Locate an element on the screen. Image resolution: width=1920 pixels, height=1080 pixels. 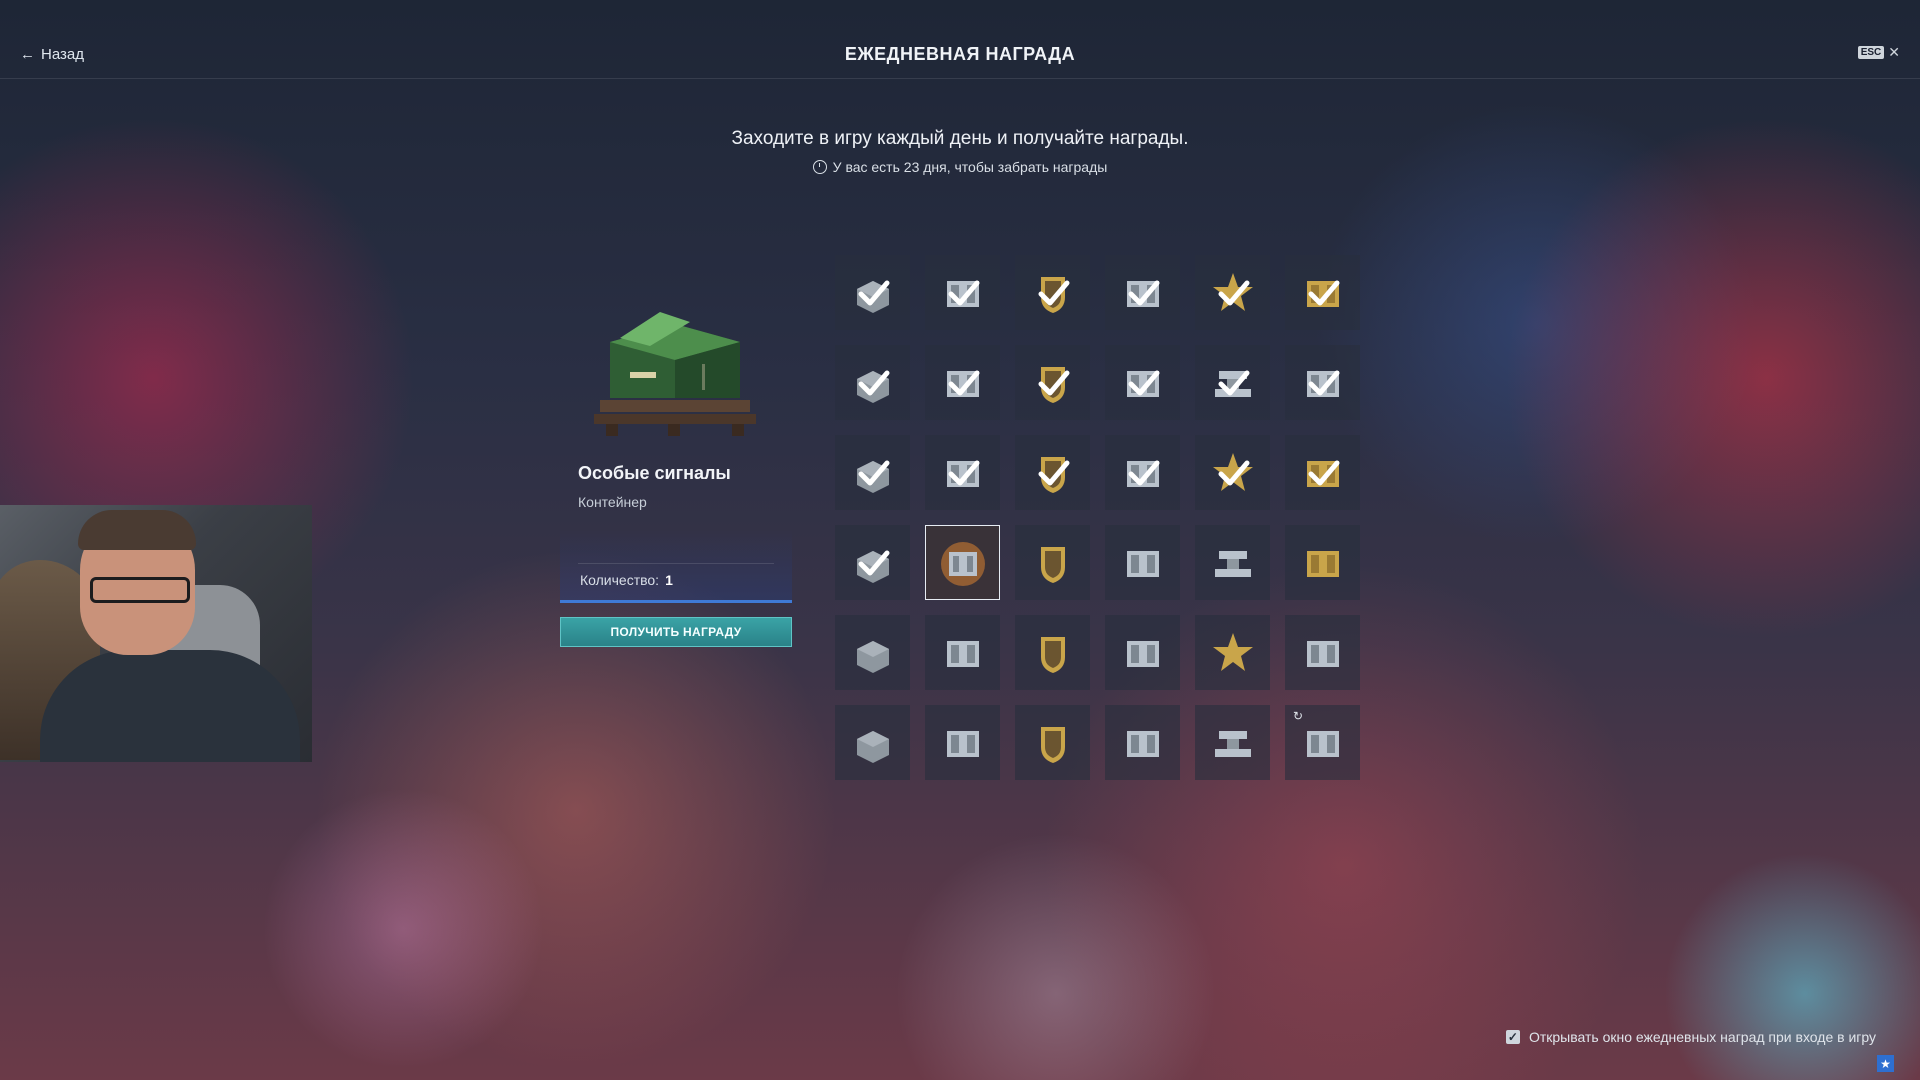
timer-text: У вас есть 23 дня, чтобы забрать награды is located at coordinates (970, 167).